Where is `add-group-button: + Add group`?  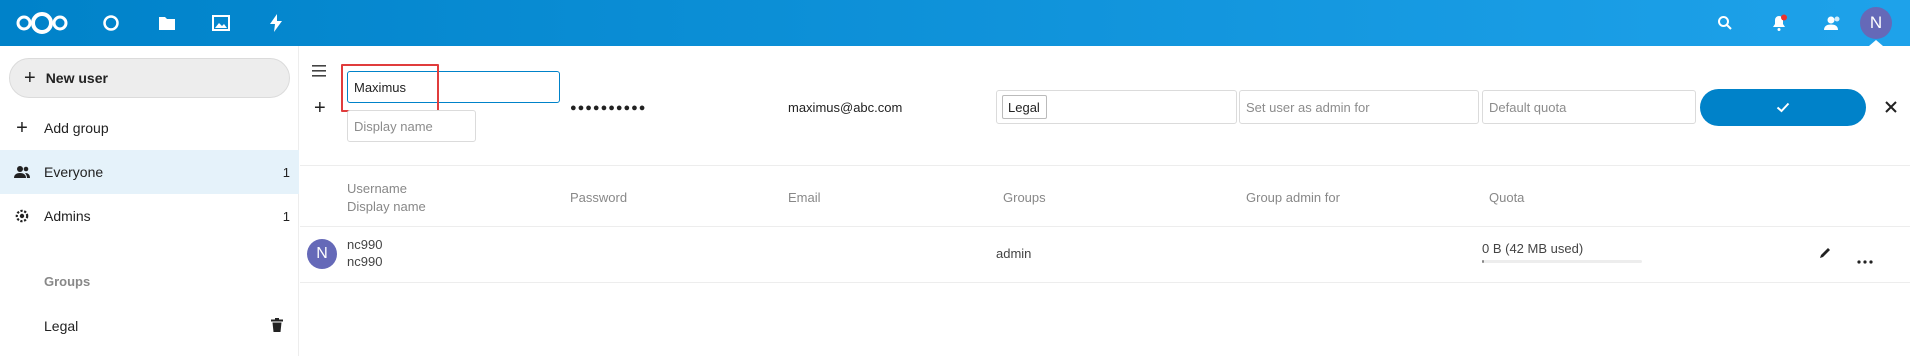 add-group-button: + Add group is located at coordinates (149, 128).